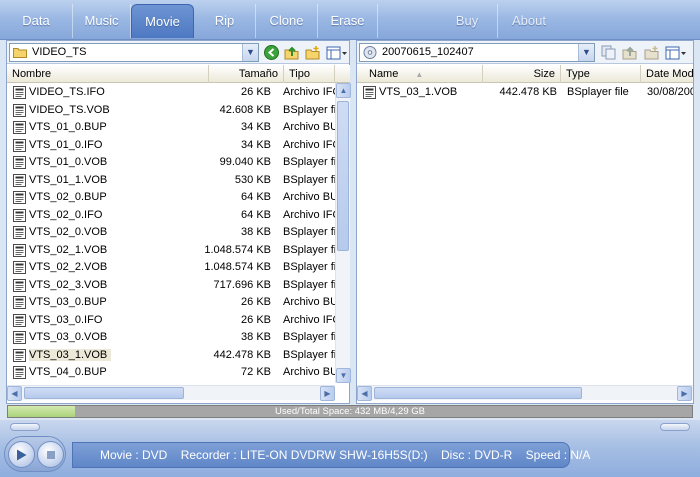 This screenshot has height=477, width=700. I want to click on table-row: VTS_02_1.VOB 1.048.574 KB BSplayer file, so click(171, 251).